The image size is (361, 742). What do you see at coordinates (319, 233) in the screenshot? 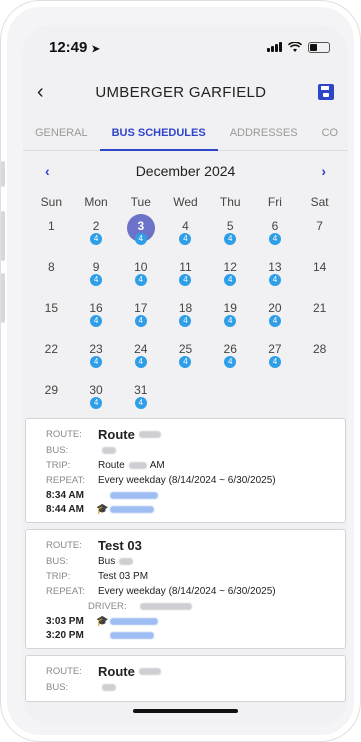
I see `calendar-day: 7` at bounding box center [319, 233].